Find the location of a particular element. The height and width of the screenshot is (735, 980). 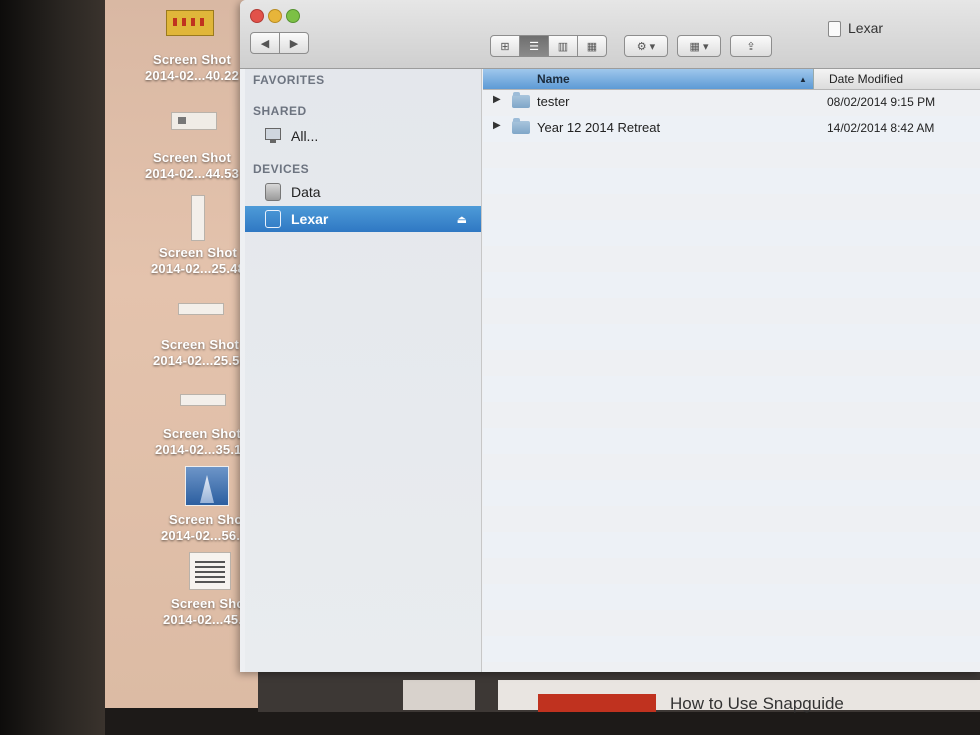

column-header-name: Name ▲ is located at coordinates (648, 79).